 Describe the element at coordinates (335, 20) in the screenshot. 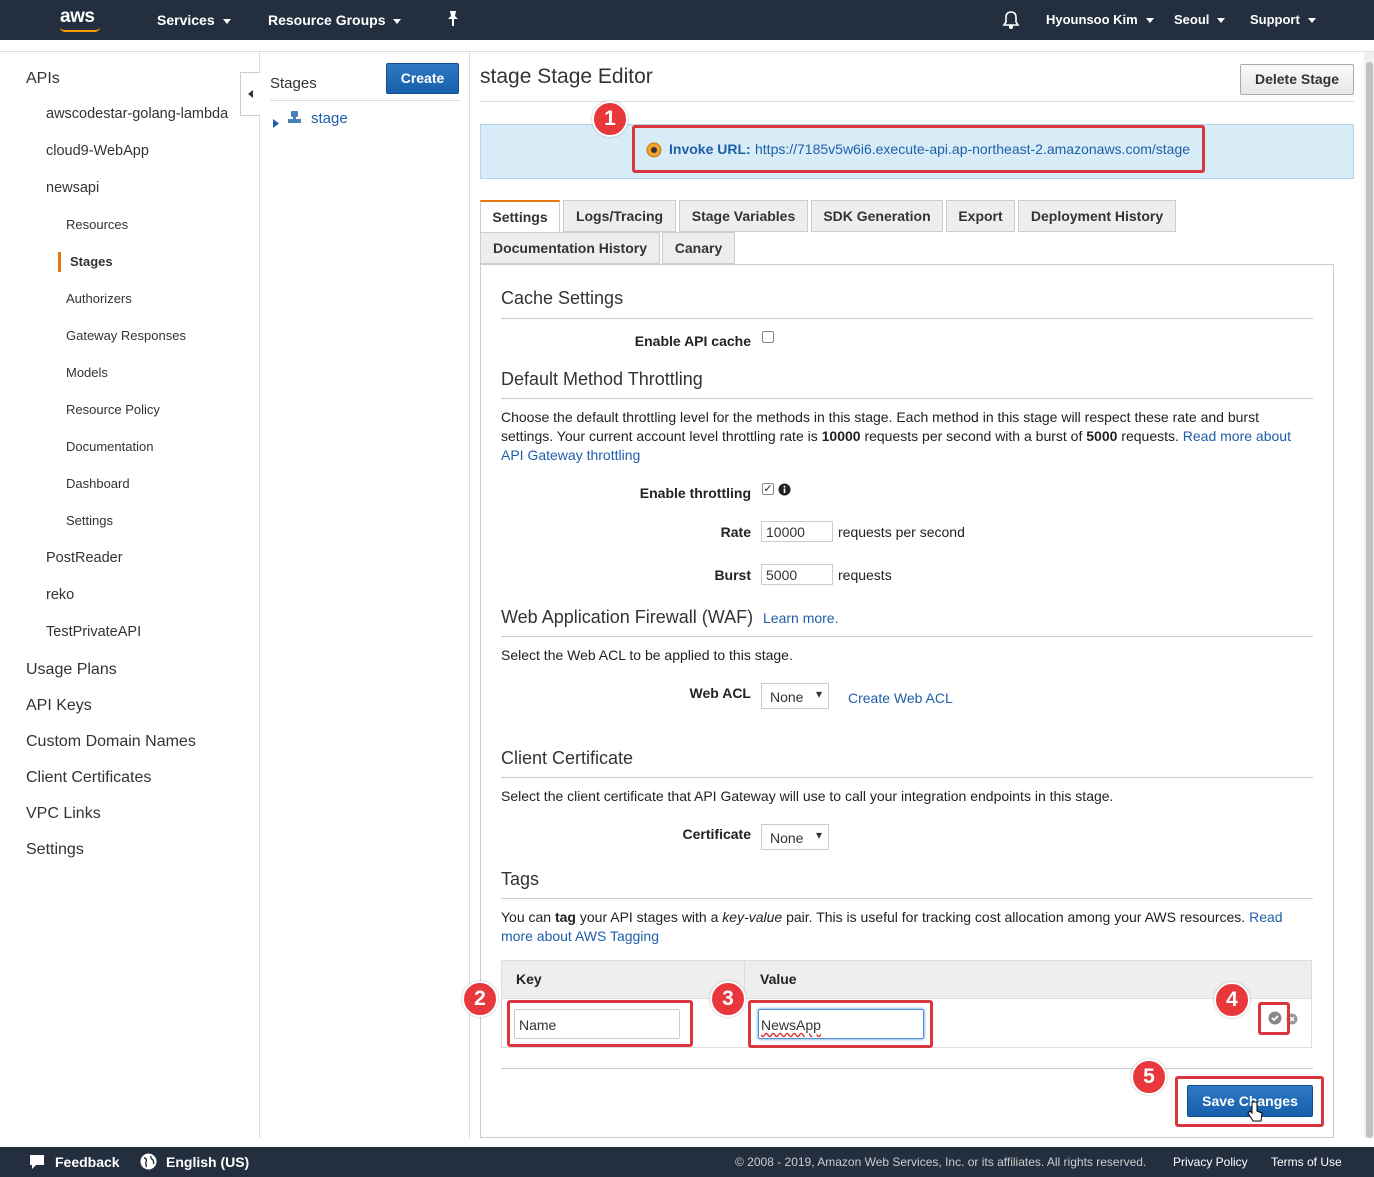

I see `resource-groups-menu: Resource Groups` at that location.